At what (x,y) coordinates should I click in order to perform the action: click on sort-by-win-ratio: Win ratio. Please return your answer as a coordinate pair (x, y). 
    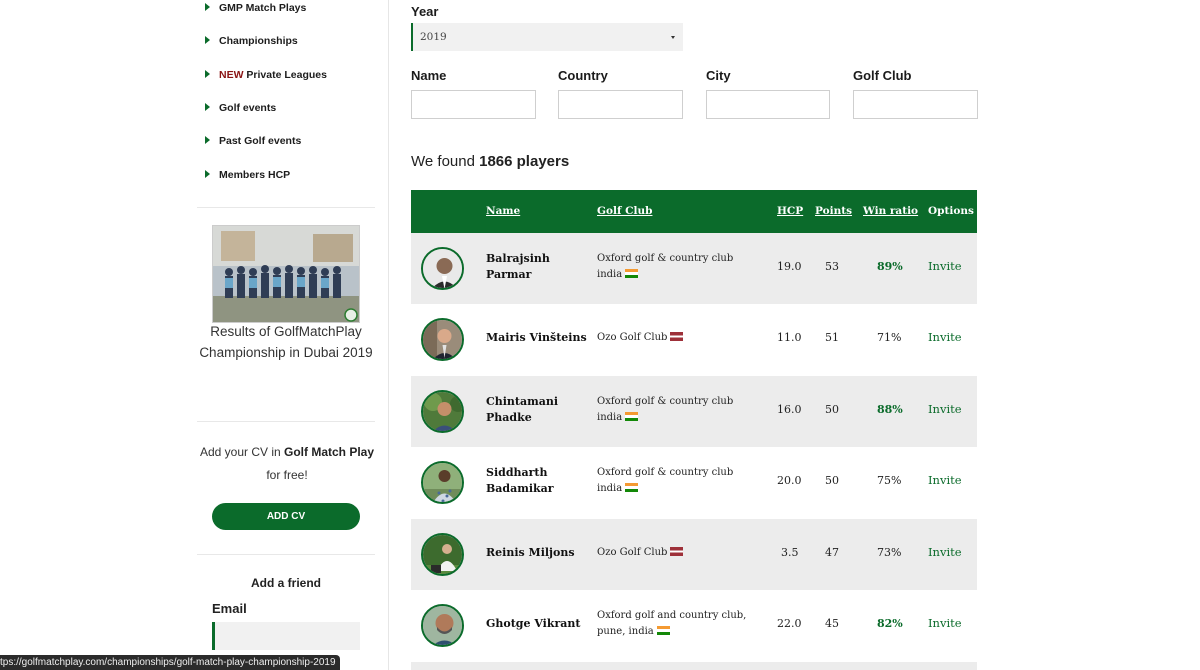
    Looking at the image, I should click on (890, 211).